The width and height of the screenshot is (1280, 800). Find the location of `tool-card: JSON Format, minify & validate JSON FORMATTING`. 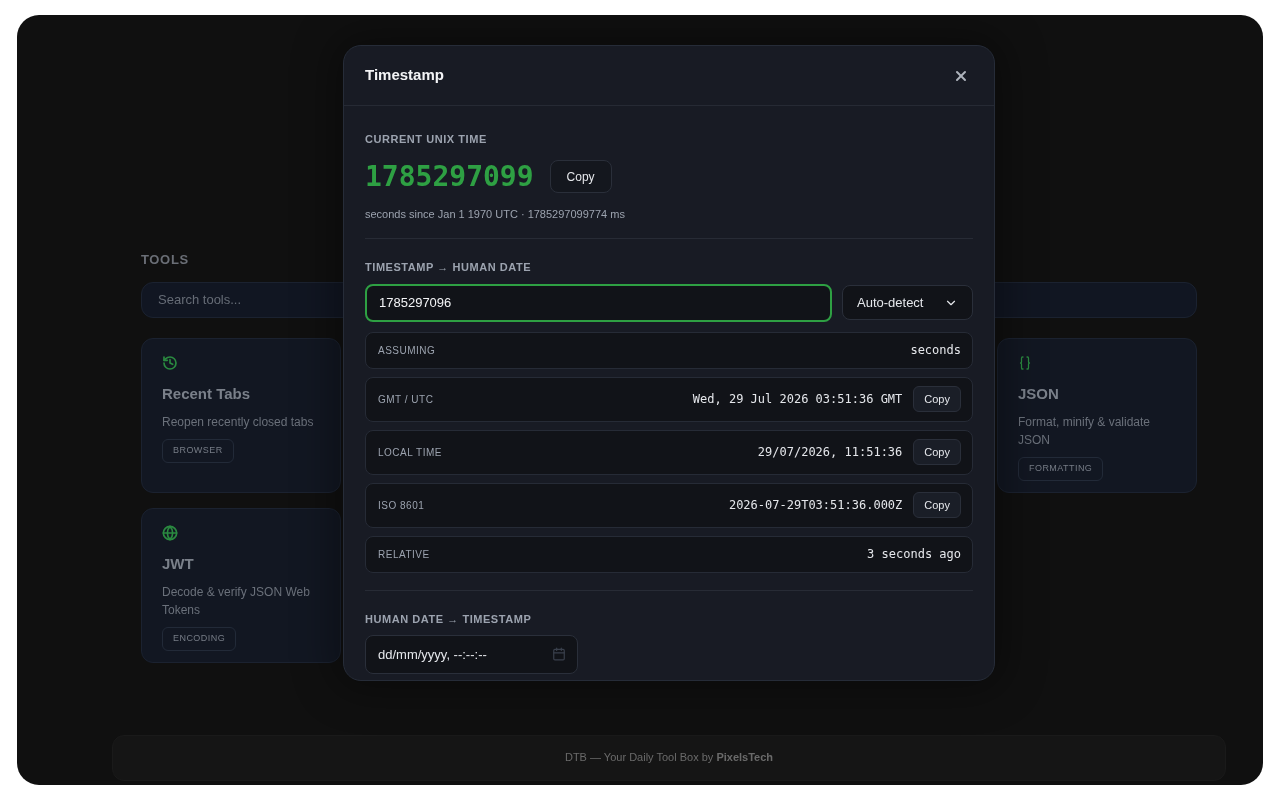

tool-card: JSON Format, minify & validate JSON FORMATTING is located at coordinates (1097, 415).